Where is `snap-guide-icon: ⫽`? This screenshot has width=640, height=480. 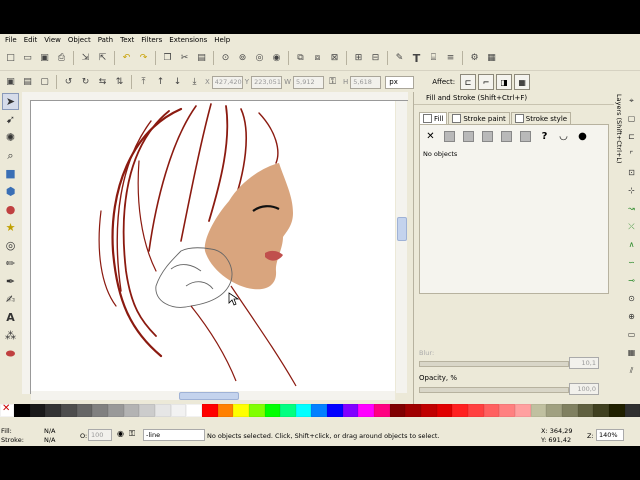
snap-guide-icon: ⫽ is located at coordinates (631, 370).